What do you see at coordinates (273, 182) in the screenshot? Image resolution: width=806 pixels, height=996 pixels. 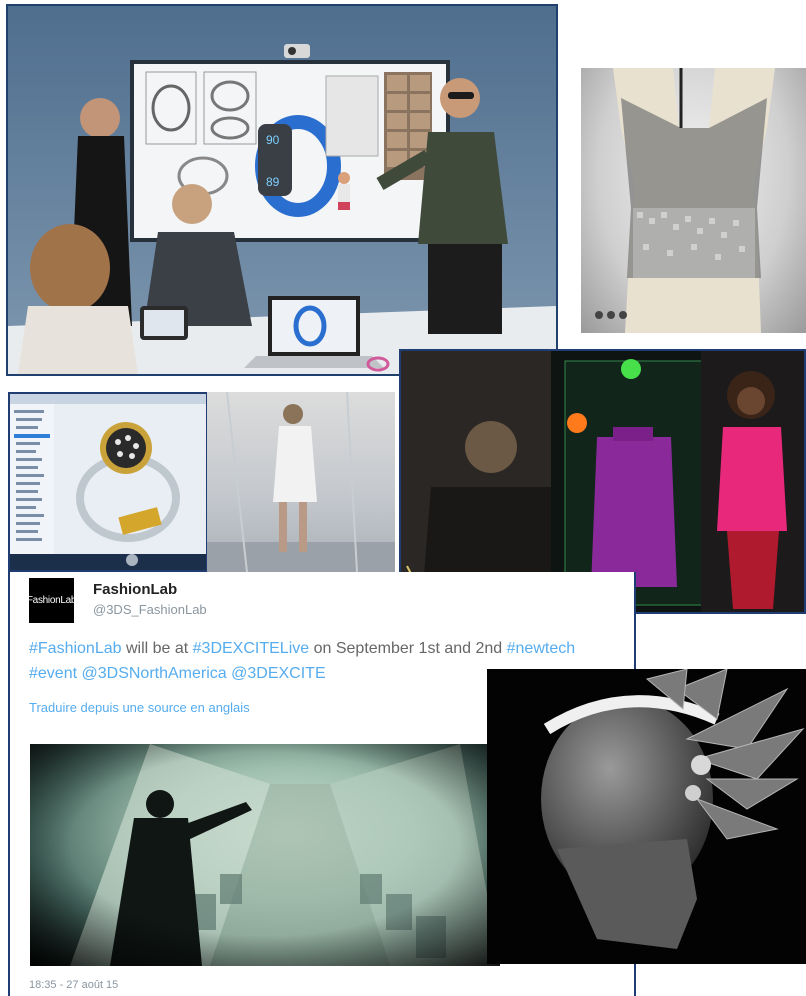 I see `tracker-bottom-value: 89` at bounding box center [273, 182].